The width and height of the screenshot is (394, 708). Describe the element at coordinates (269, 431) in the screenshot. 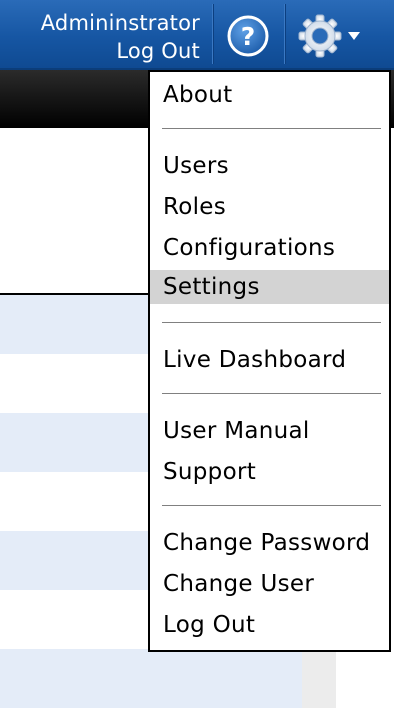

I see `menu-item-user-manual: User Manual` at that location.